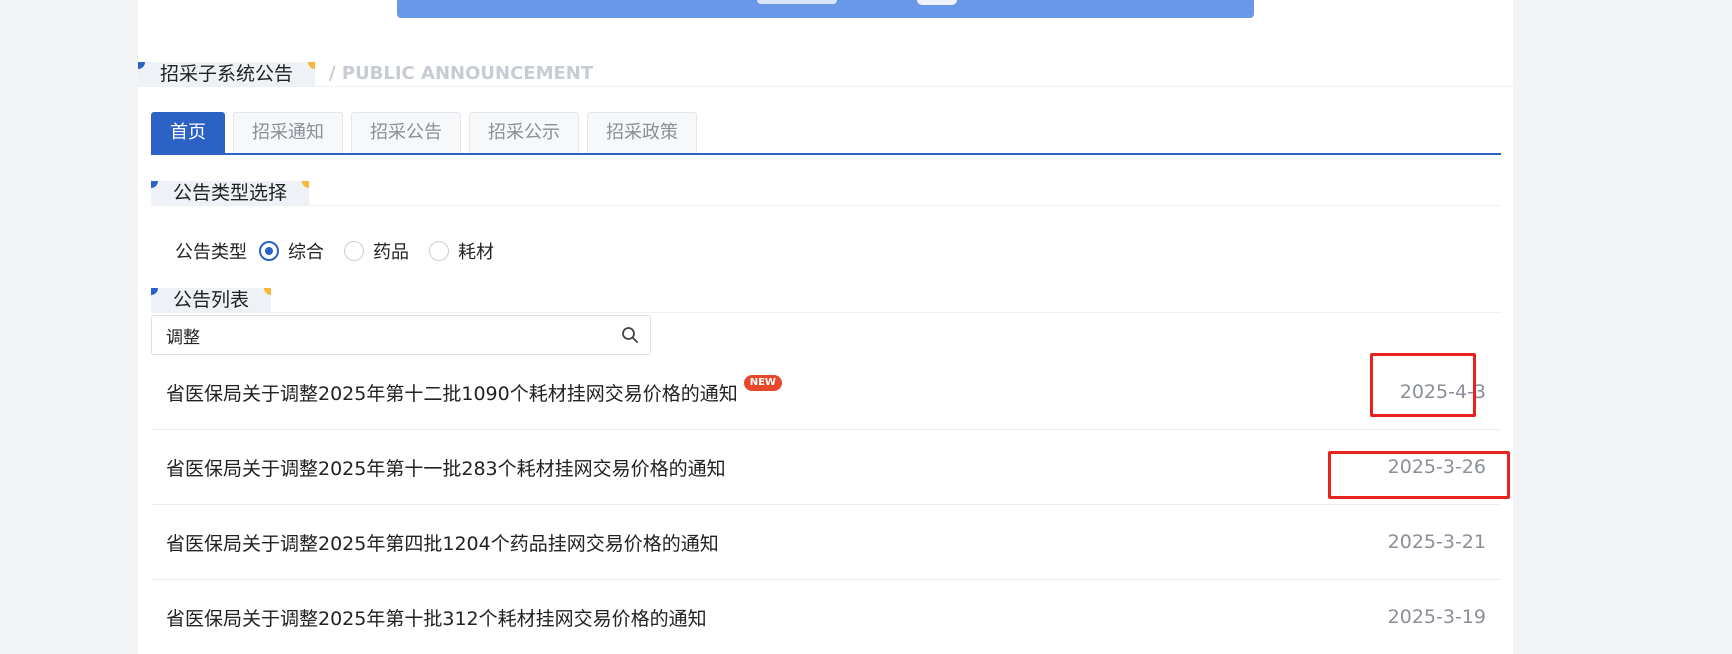  I want to click on tab-announcement: 招采公告, so click(406, 132).